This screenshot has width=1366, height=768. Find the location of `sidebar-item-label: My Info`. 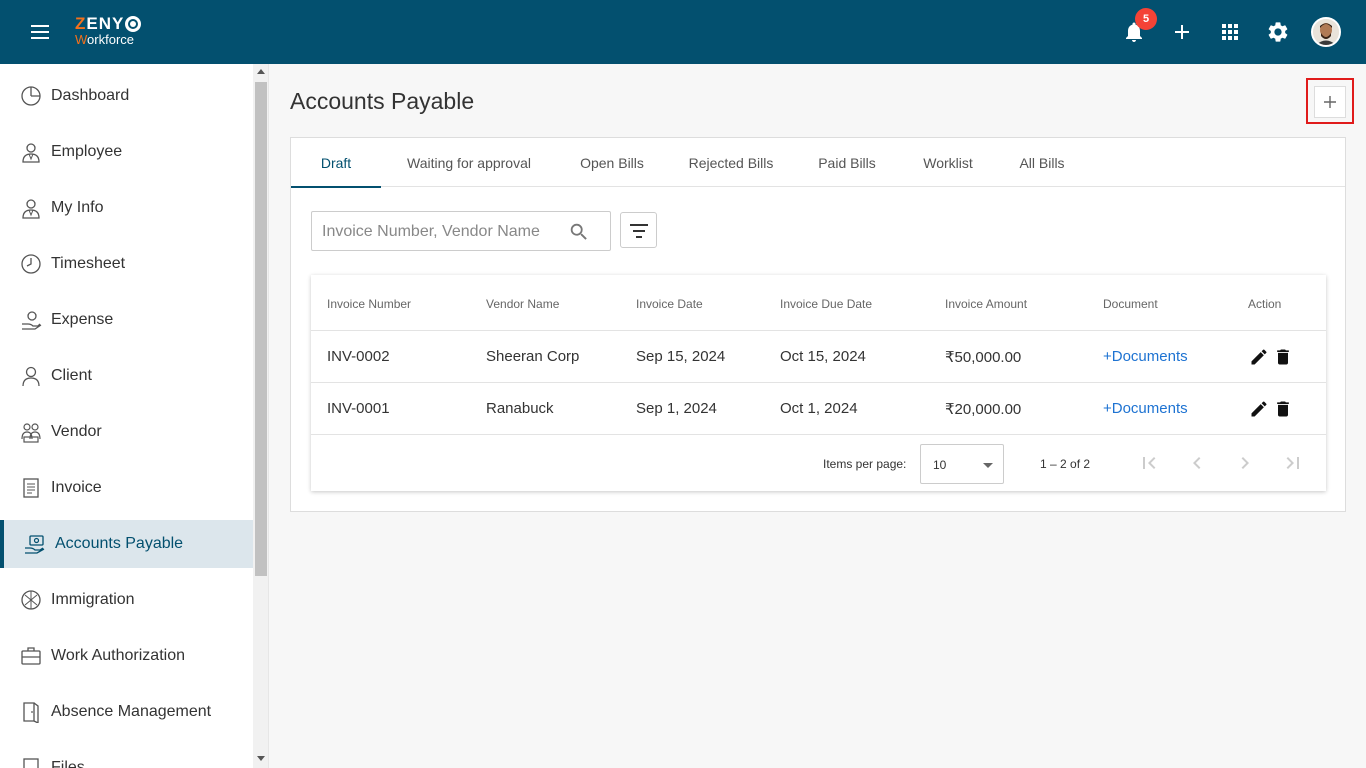

sidebar-item-label: My Info is located at coordinates (77, 207).